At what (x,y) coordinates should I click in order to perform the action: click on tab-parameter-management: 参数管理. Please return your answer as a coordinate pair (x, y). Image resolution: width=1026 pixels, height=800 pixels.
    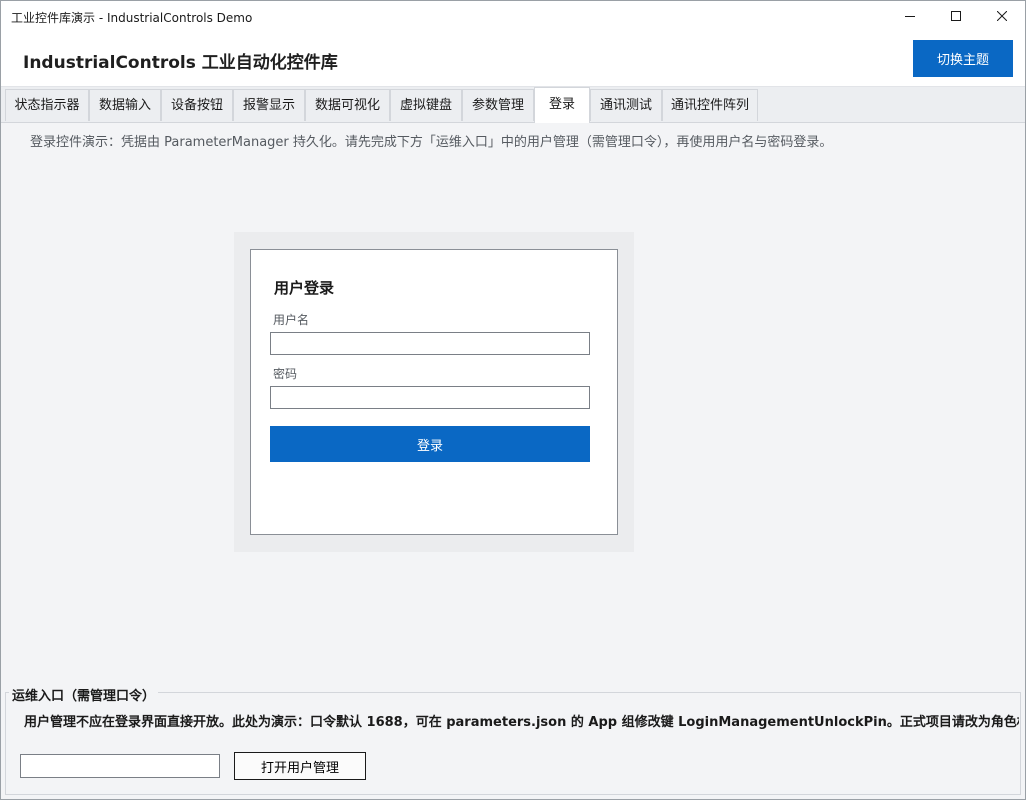
    Looking at the image, I should click on (498, 105).